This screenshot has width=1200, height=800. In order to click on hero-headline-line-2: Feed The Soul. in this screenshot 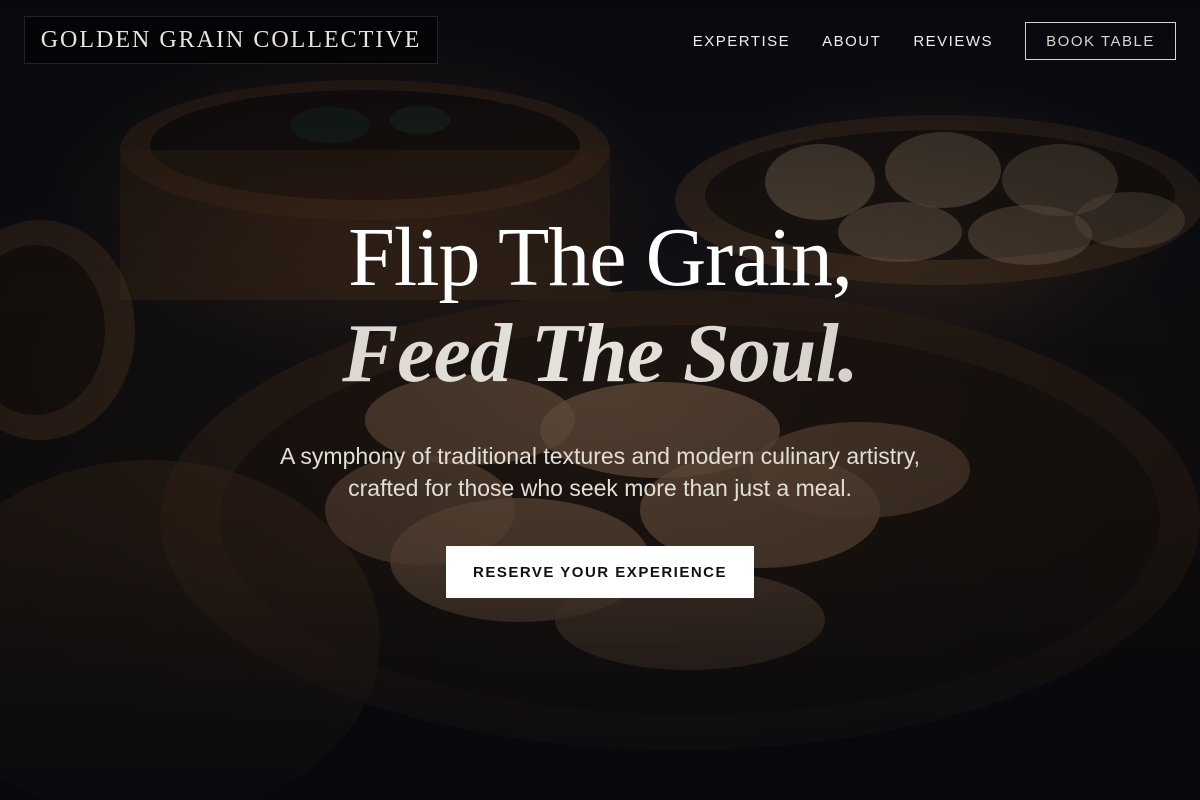, I will do `click(600, 354)`.